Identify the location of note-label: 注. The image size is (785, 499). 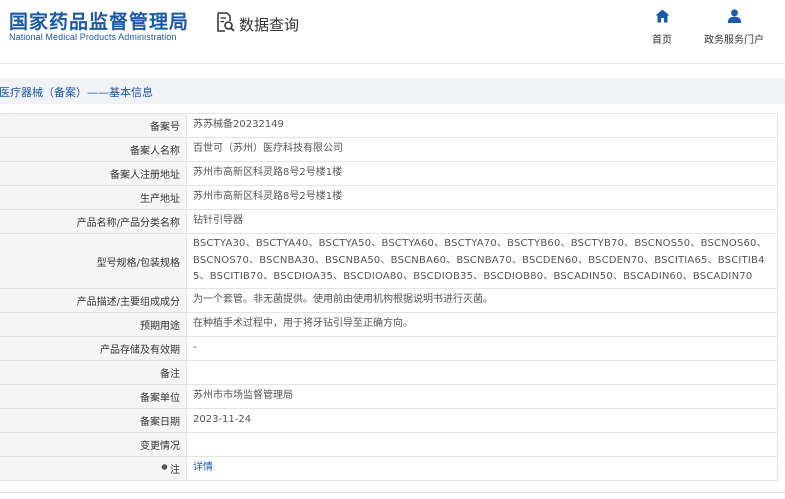
(175, 470).